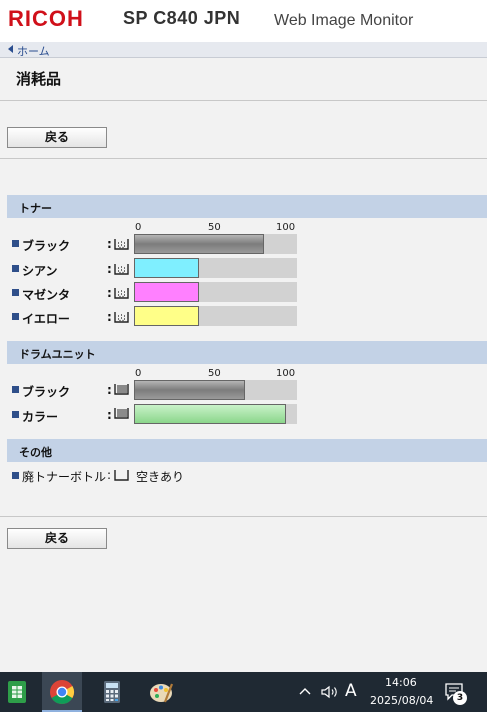 The height and width of the screenshot is (712, 487). I want to click on chevron-up-icon, so click(305, 692).